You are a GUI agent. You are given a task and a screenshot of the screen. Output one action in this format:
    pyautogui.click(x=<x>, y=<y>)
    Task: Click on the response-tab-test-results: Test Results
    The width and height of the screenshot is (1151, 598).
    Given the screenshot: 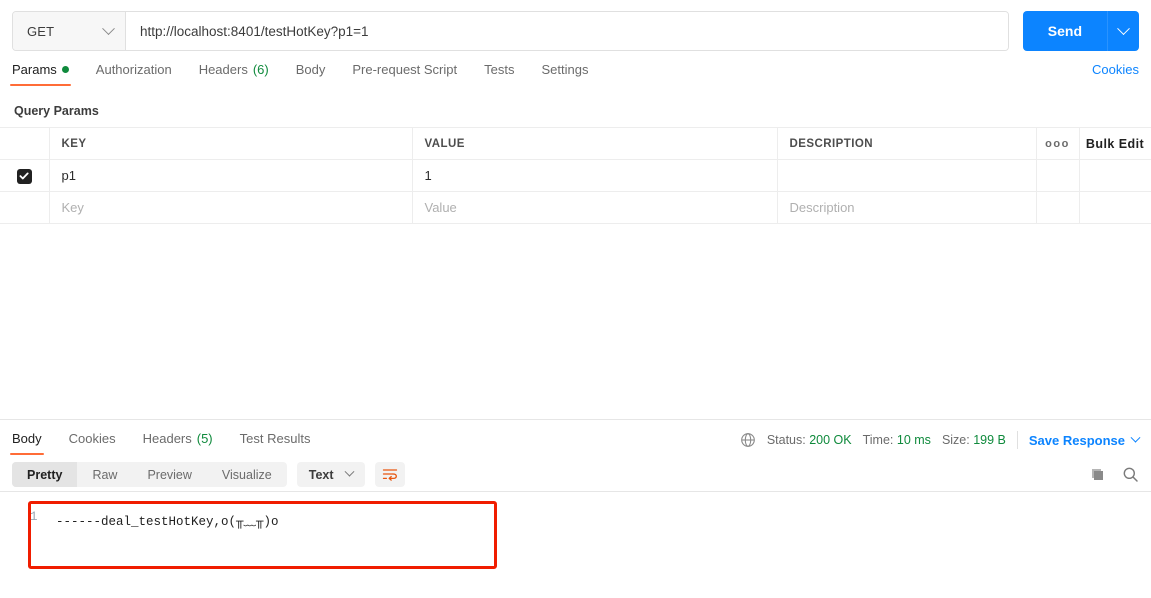 What is the action you would take?
    pyautogui.click(x=275, y=443)
    